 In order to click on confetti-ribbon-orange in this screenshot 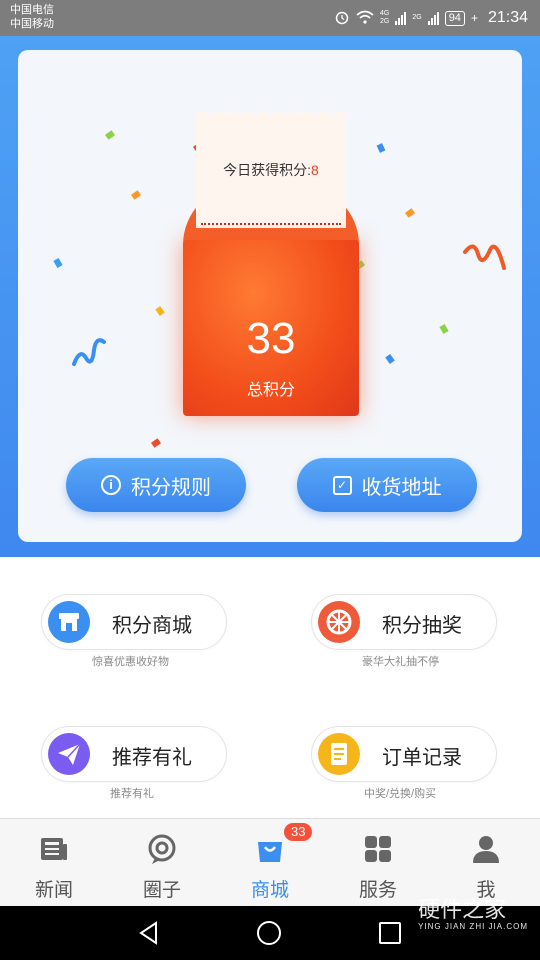, I will do `click(484, 257)`.